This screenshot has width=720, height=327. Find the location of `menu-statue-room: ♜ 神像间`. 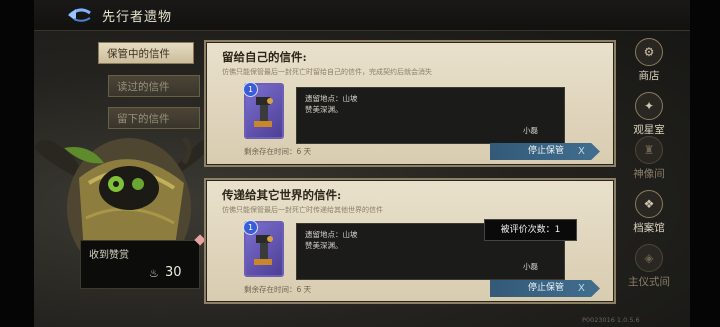

menu-statue-room: ♜ 神像间 is located at coordinates (649, 158).